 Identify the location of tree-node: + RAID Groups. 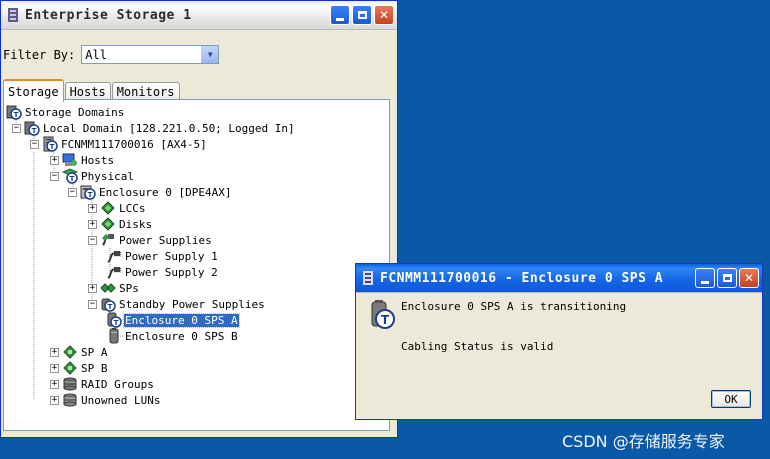
(102, 384).